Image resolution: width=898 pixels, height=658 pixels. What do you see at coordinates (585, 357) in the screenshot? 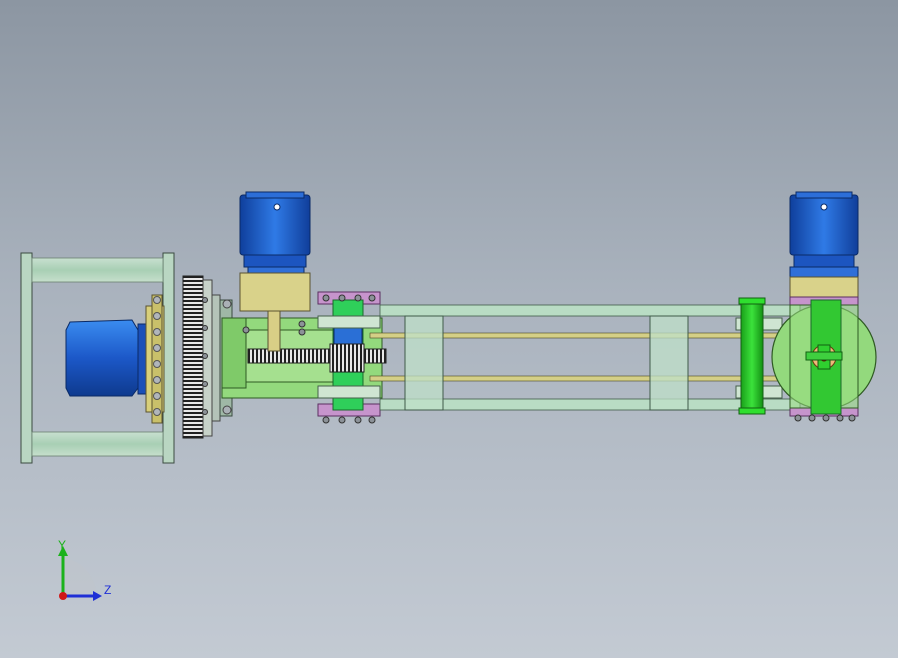
I see `parallel-arm` at bounding box center [585, 357].